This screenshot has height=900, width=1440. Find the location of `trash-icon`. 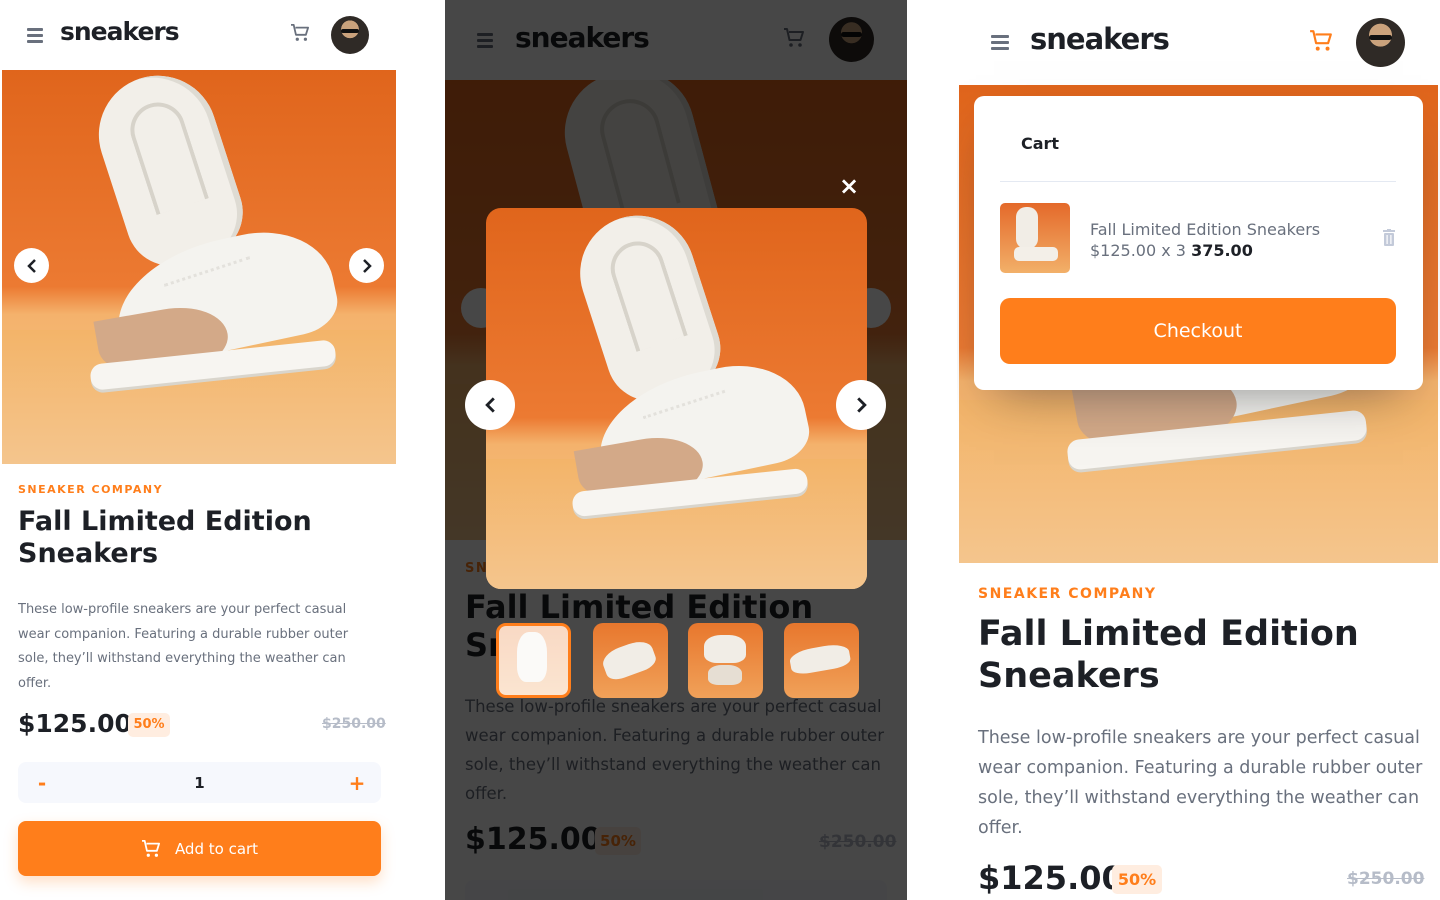

trash-icon is located at coordinates (1389, 237).